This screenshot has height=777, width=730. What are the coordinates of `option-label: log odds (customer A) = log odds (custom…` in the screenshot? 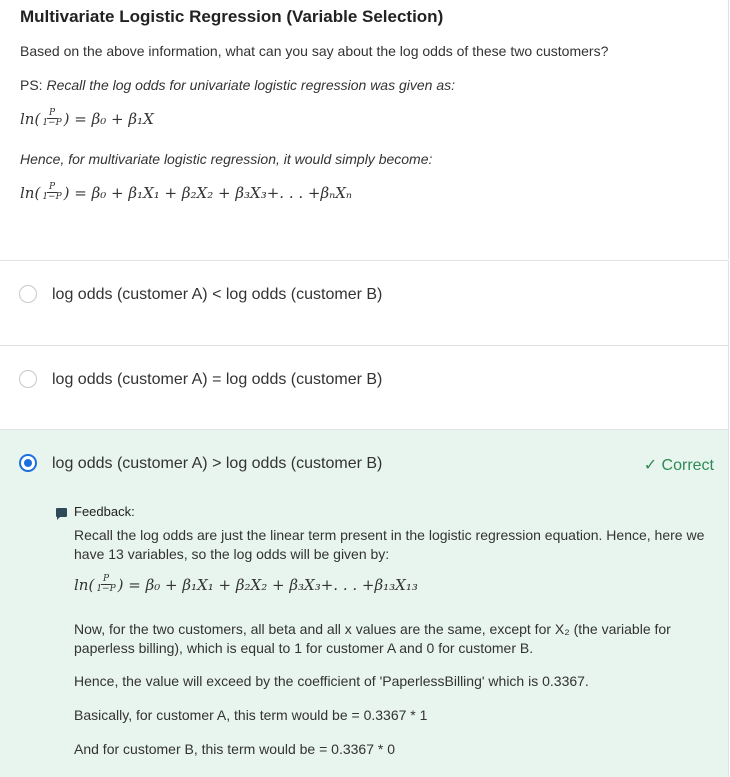 It's located at (217, 380).